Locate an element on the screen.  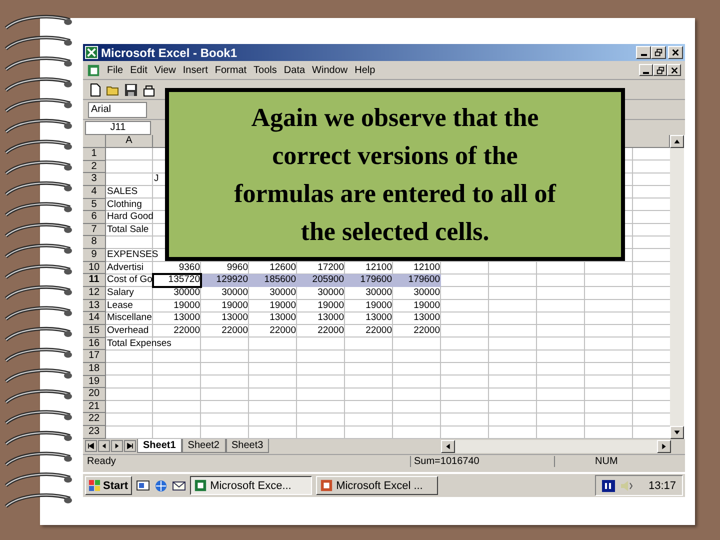
row-header: 16 is located at coordinates (94, 344).